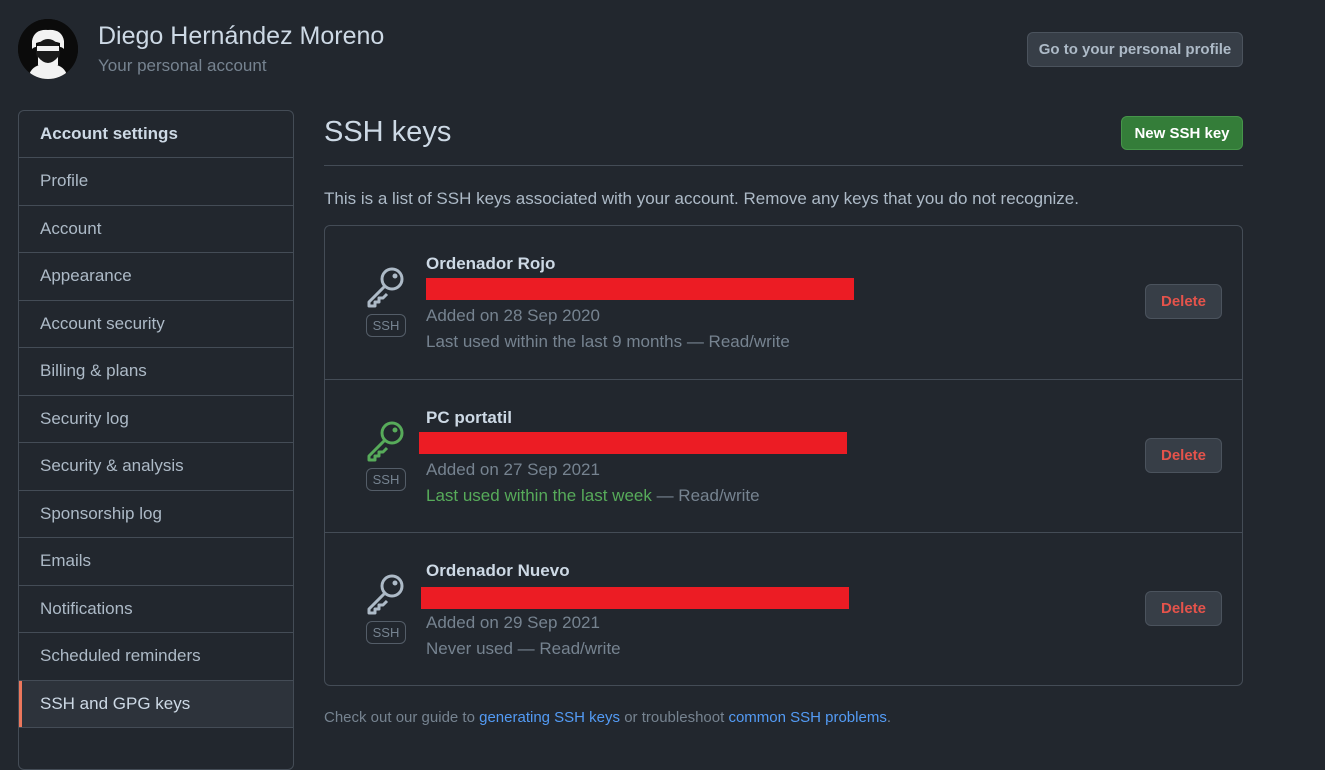 The width and height of the screenshot is (1325, 770). What do you see at coordinates (888, 717) in the screenshot?
I see `footer-suffix: .` at bounding box center [888, 717].